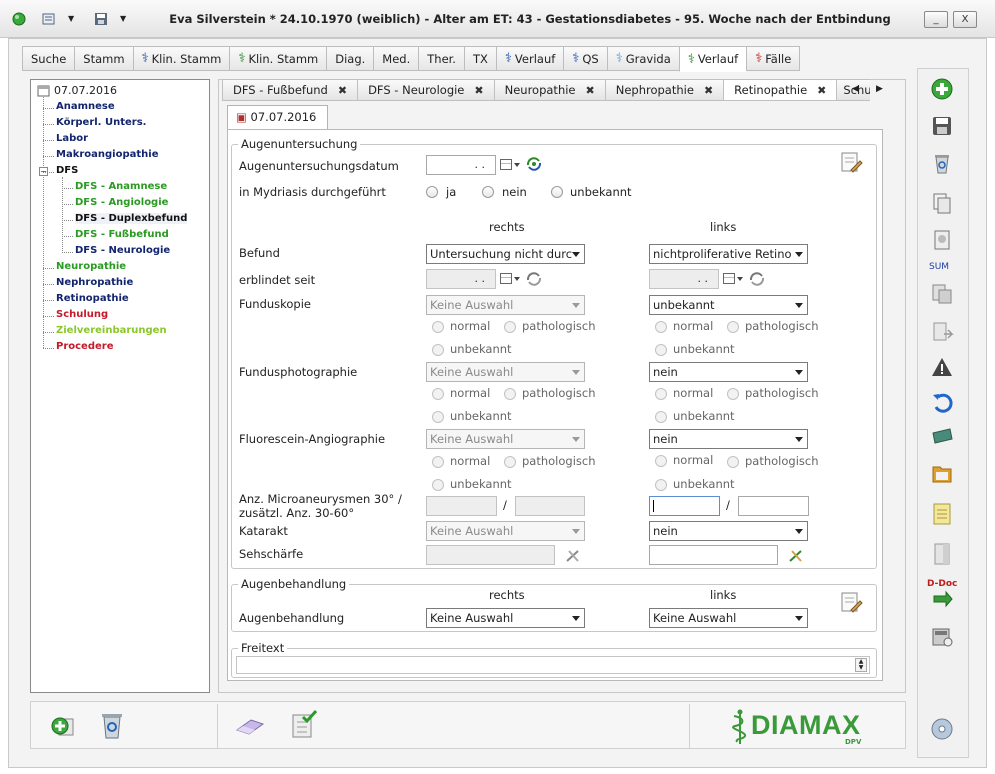  What do you see at coordinates (441, 58) in the screenshot?
I see `main-tab-6: Ther.` at bounding box center [441, 58].